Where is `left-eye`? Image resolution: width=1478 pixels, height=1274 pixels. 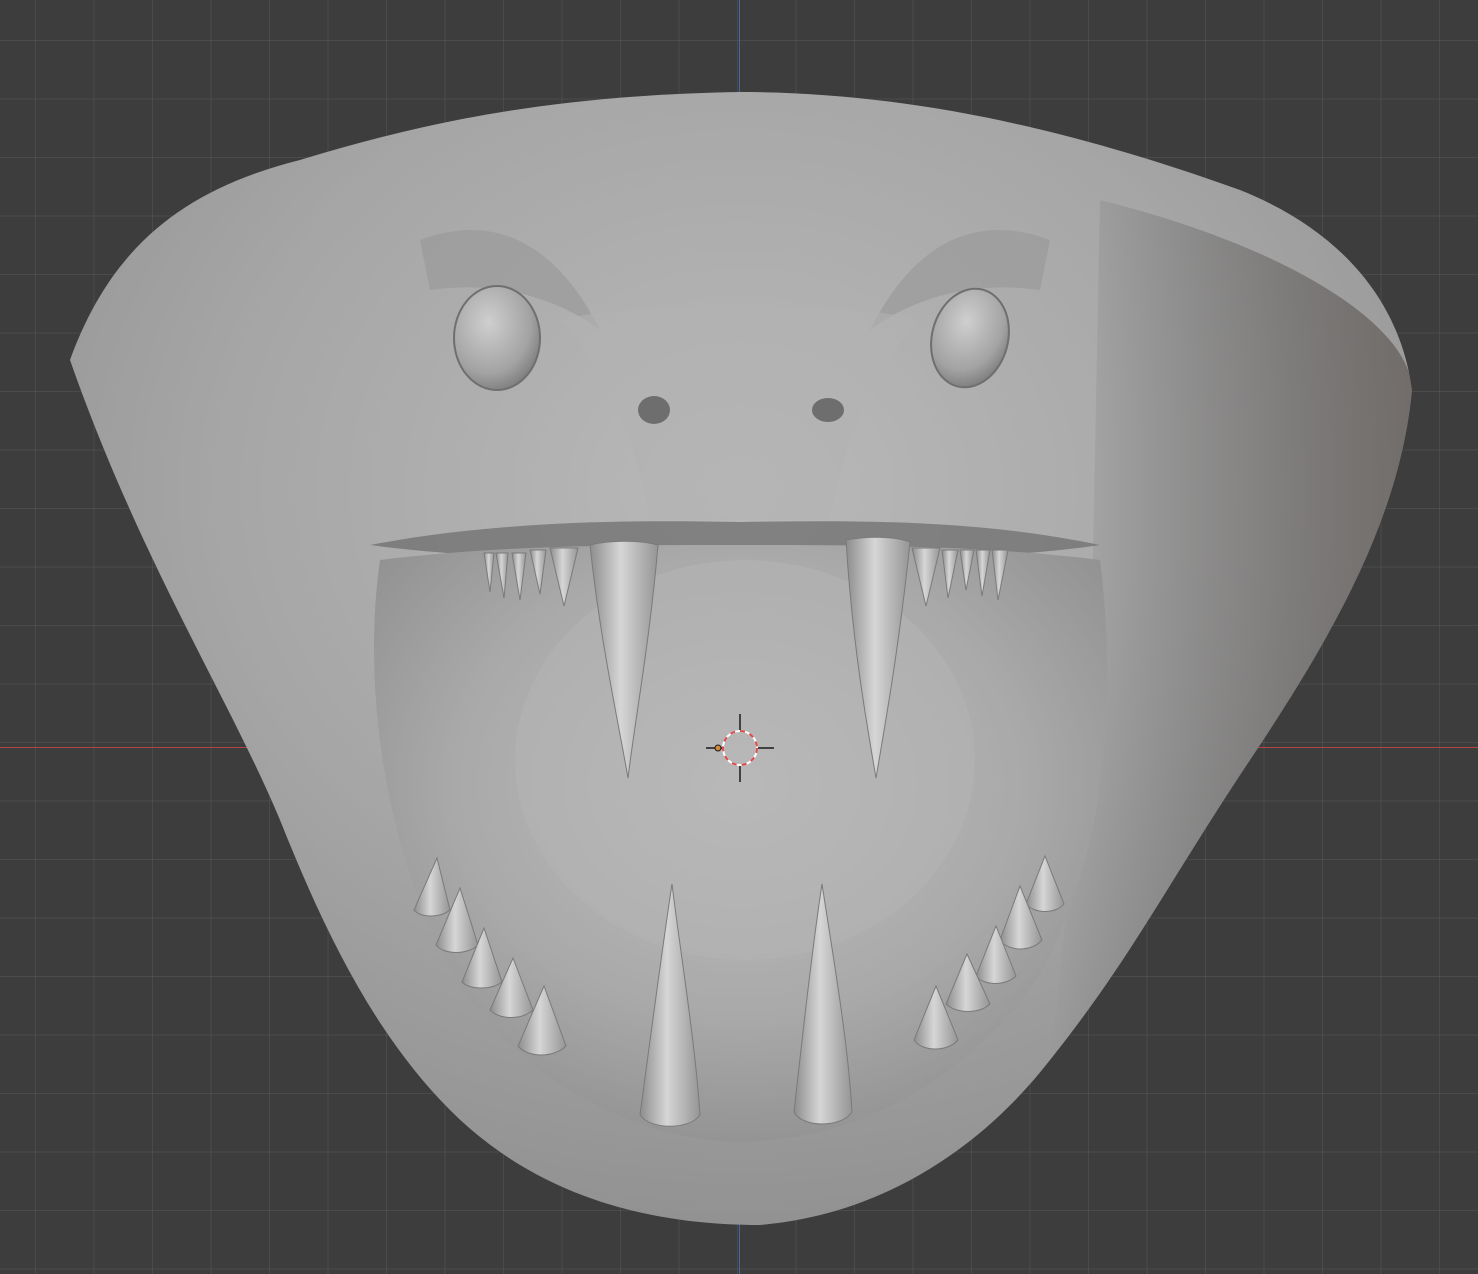 left-eye is located at coordinates (497, 338).